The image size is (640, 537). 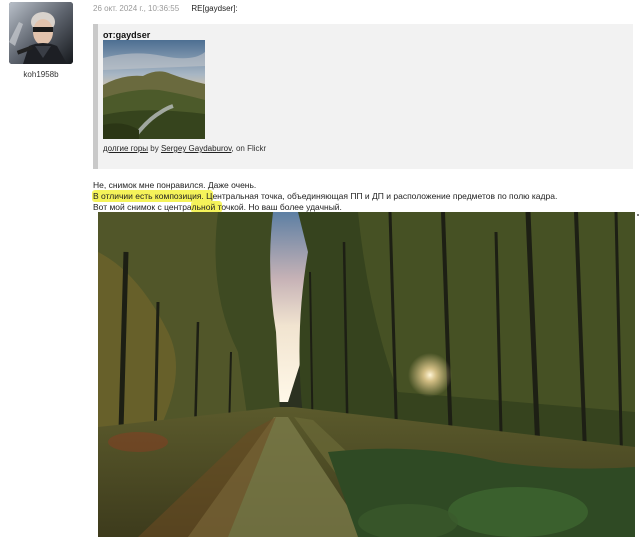 What do you see at coordinates (154, 148) in the screenshot?
I see `caption-by-text: by` at bounding box center [154, 148].